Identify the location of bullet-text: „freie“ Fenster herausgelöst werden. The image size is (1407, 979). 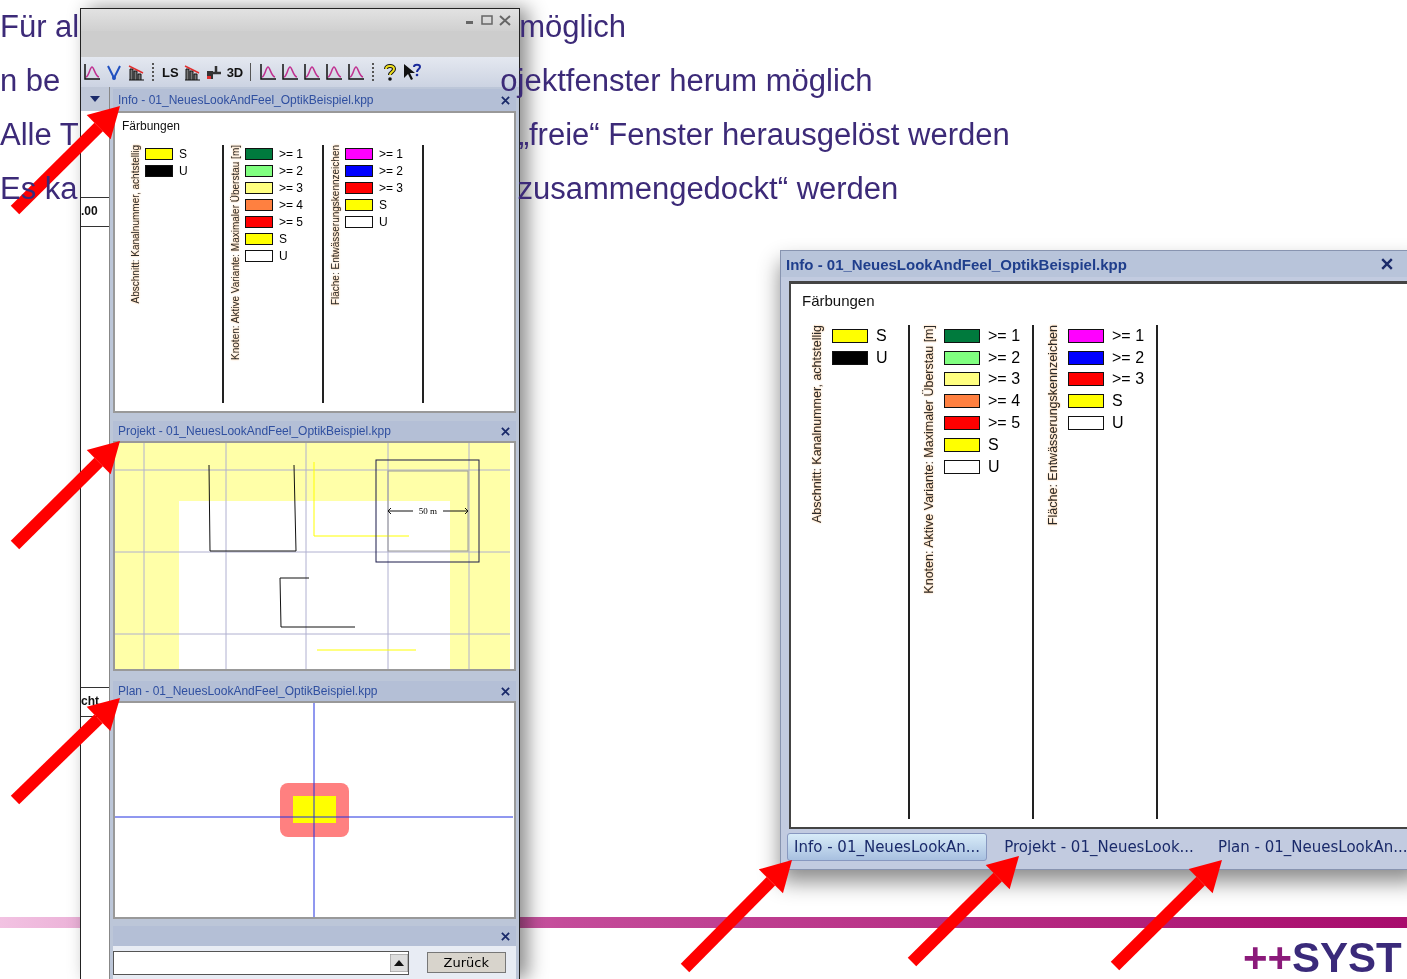
(764, 135).